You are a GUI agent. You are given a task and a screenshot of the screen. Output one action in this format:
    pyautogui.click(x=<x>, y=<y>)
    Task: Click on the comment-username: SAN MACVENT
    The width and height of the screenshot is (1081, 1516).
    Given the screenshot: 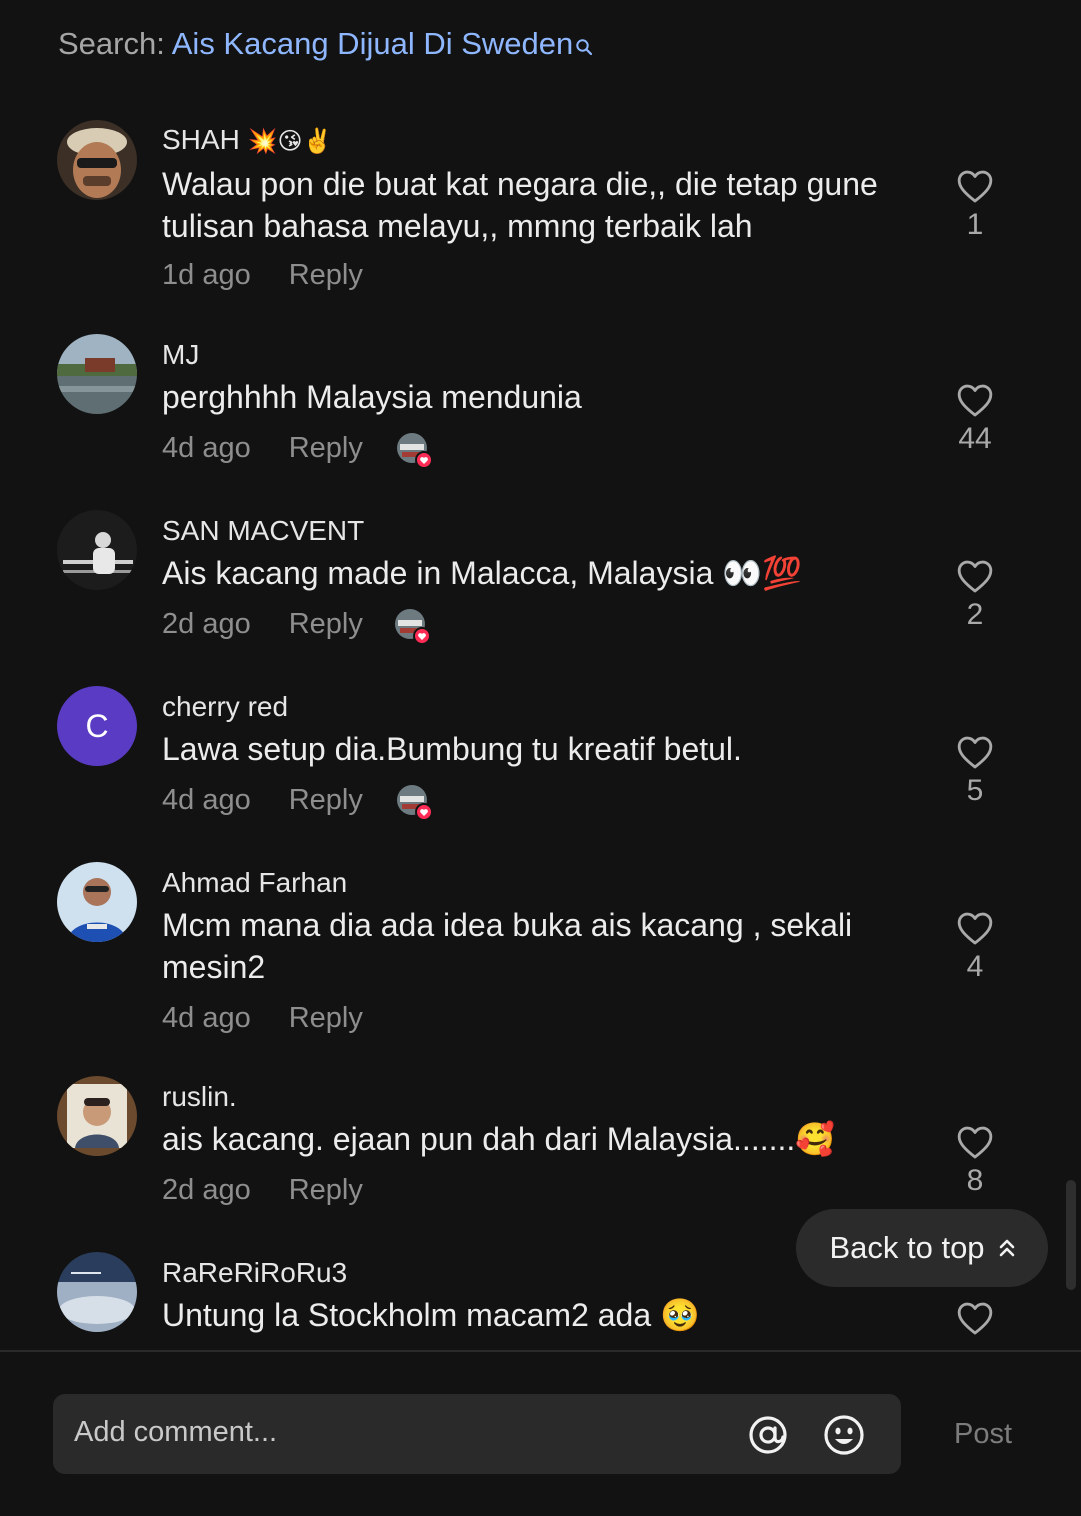 What is the action you would take?
    pyautogui.click(x=263, y=531)
    